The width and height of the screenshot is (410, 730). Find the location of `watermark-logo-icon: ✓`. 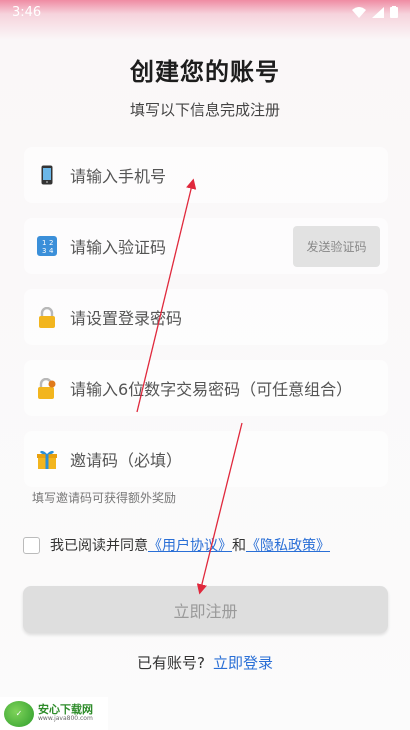

watermark-logo-icon: ✓ is located at coordinates (19, 713).